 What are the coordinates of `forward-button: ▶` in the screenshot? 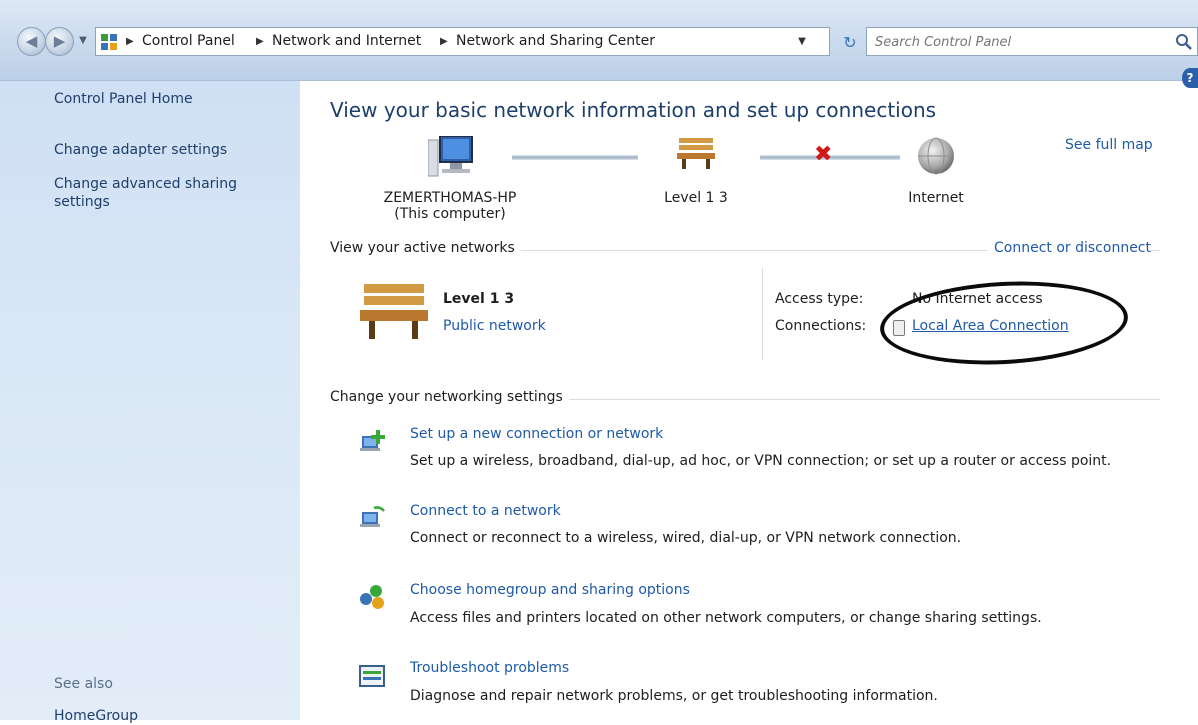 It's located at (59, 41).